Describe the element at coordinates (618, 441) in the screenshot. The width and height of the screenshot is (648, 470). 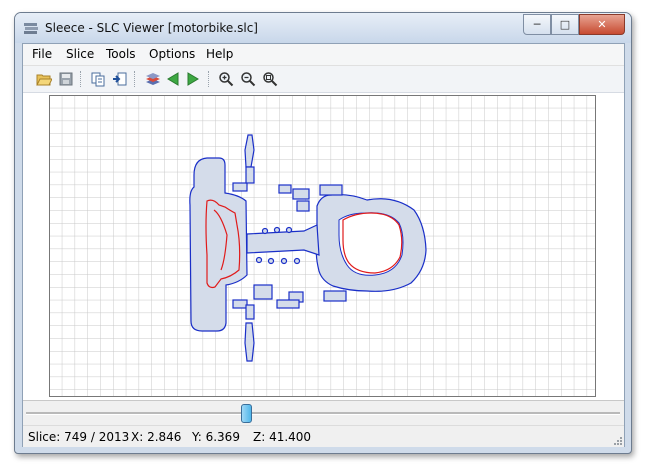
I see `resize-grip-icon` at that location.